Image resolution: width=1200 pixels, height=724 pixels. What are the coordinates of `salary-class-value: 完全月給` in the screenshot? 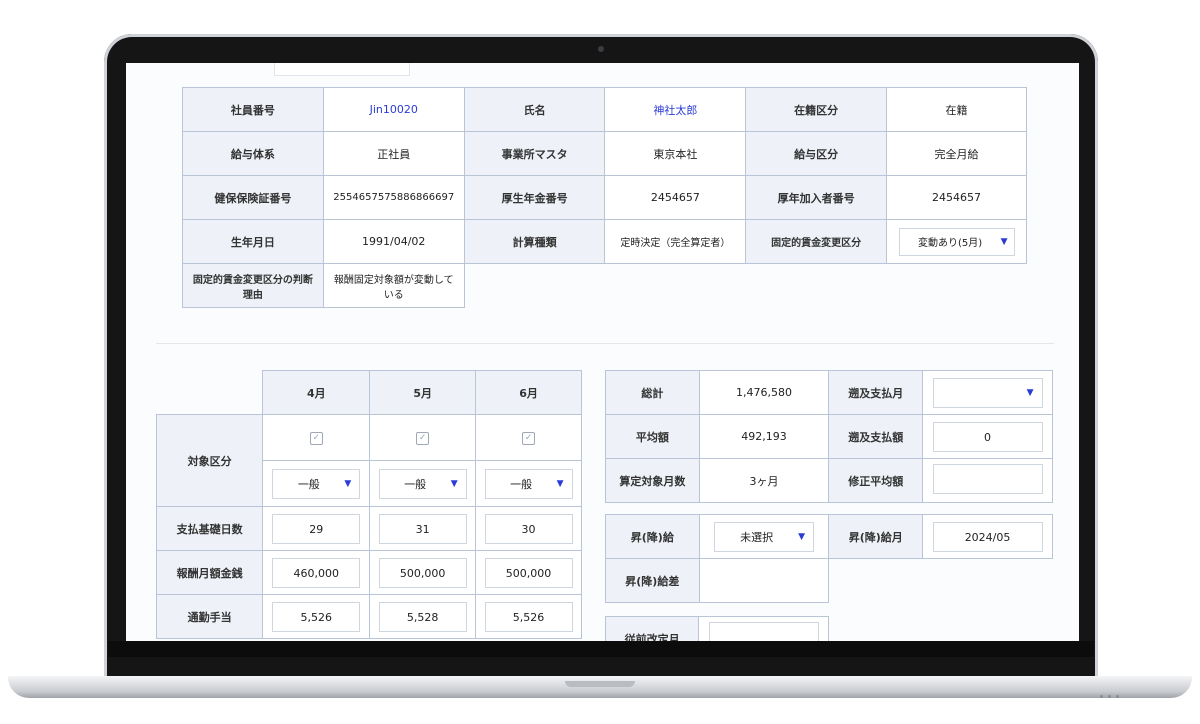 It's located at (956, 153).